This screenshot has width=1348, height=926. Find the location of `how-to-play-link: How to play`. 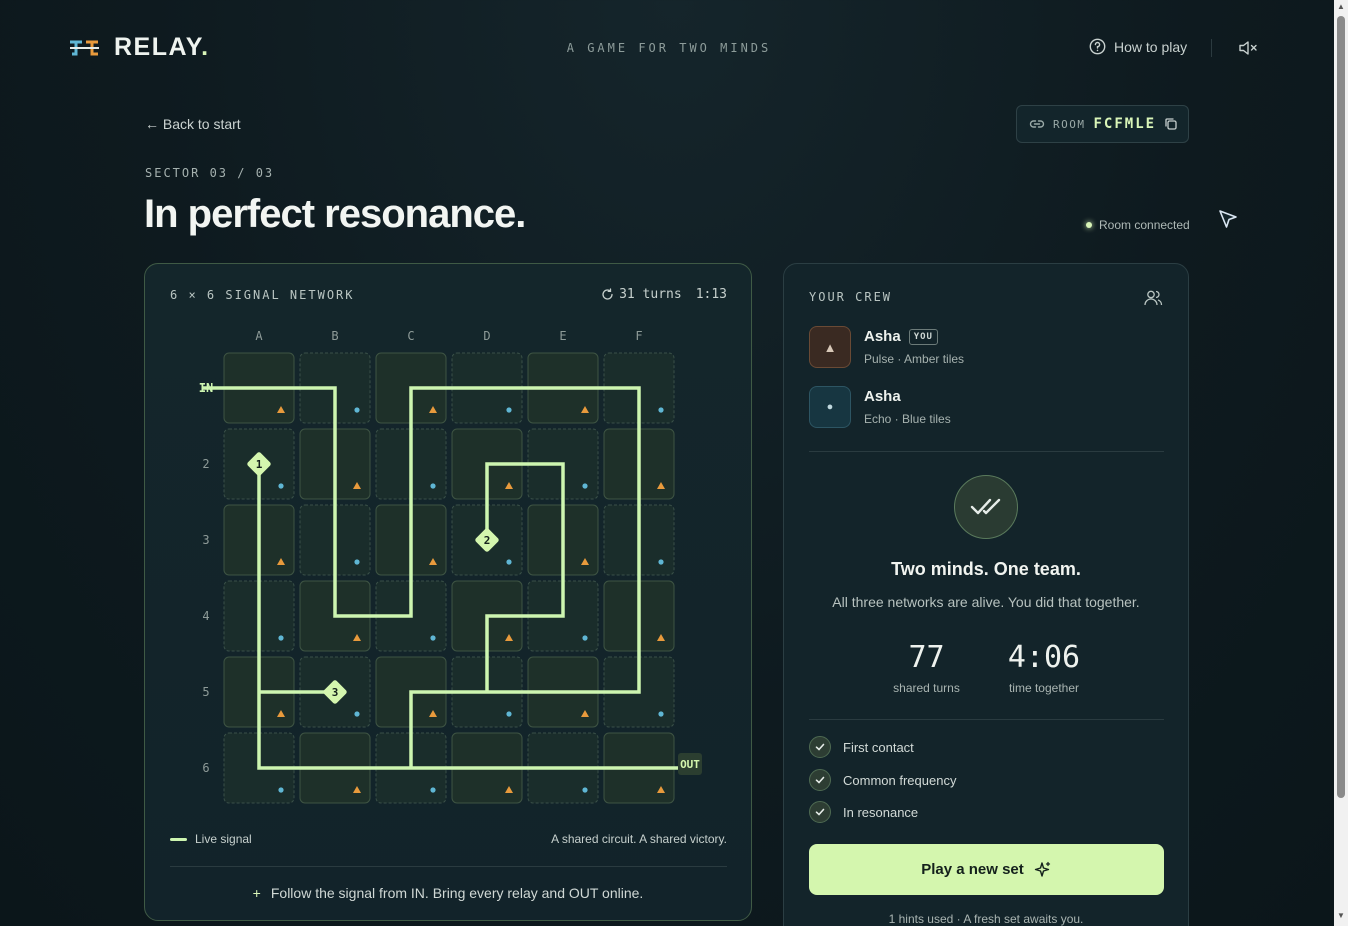

how-to-play-link: How to play is located at coordinates (1138, 46).